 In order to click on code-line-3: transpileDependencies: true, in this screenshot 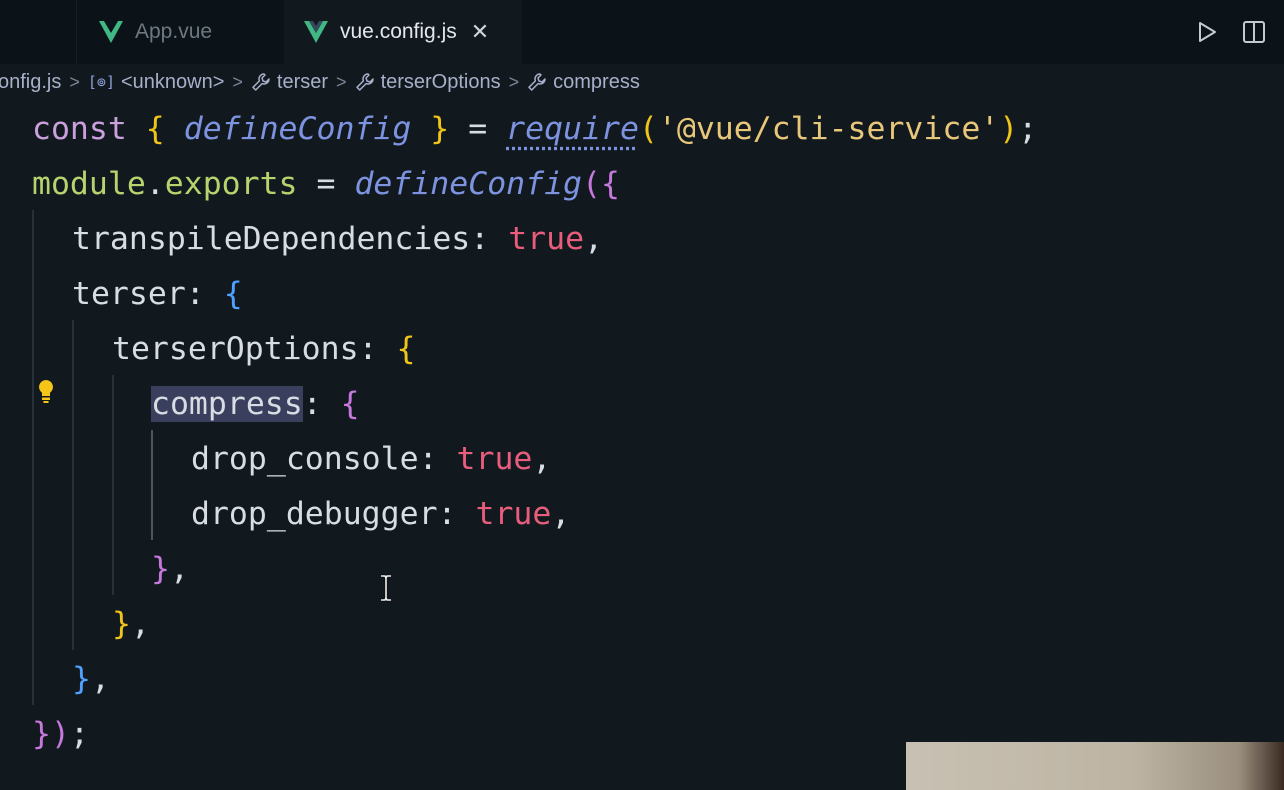, I will do `click(337, 239)`.